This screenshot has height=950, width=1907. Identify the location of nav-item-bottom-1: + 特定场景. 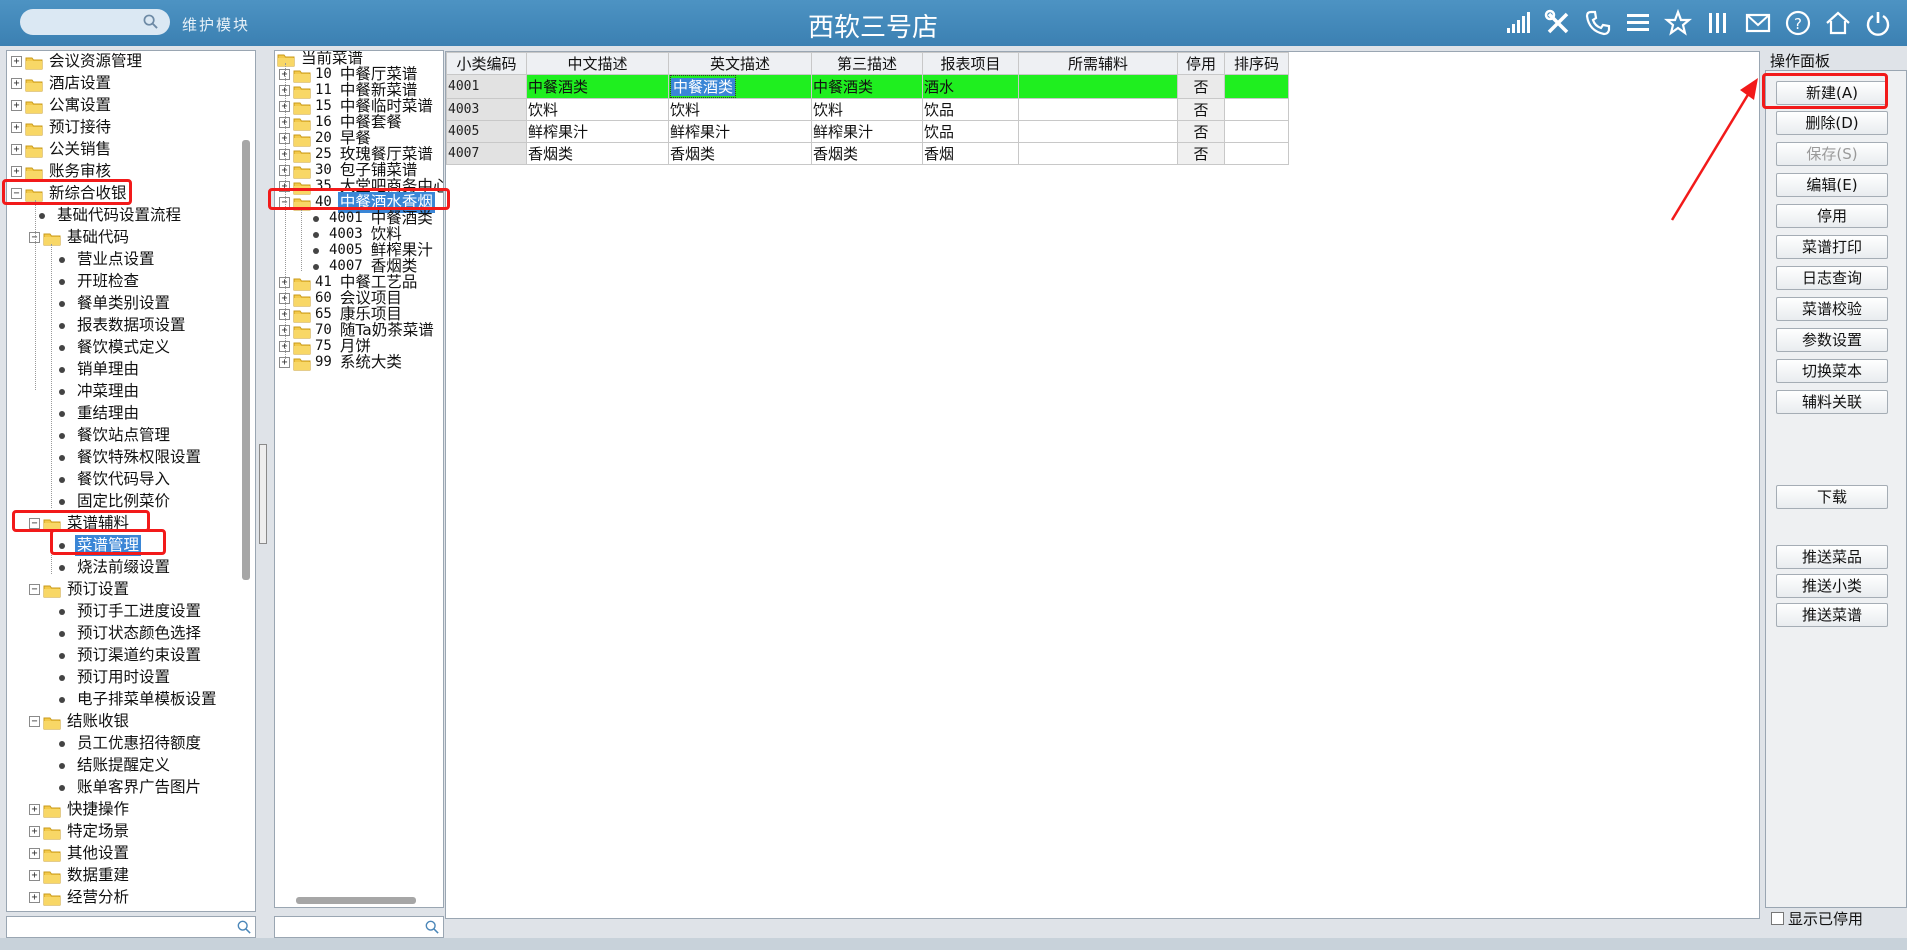
(80, 831).